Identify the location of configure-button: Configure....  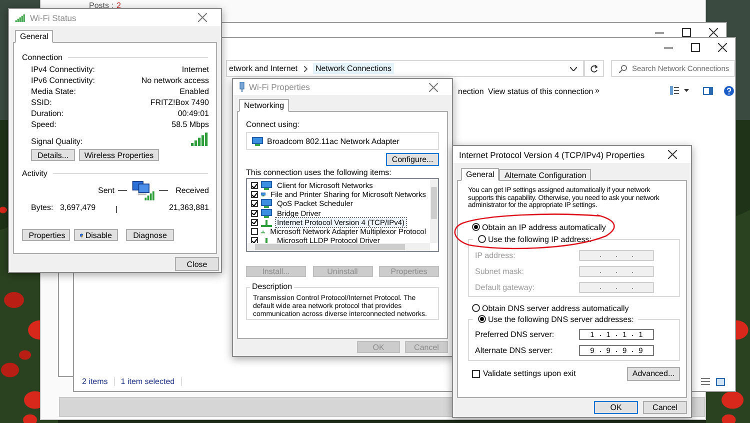
(412, 159).